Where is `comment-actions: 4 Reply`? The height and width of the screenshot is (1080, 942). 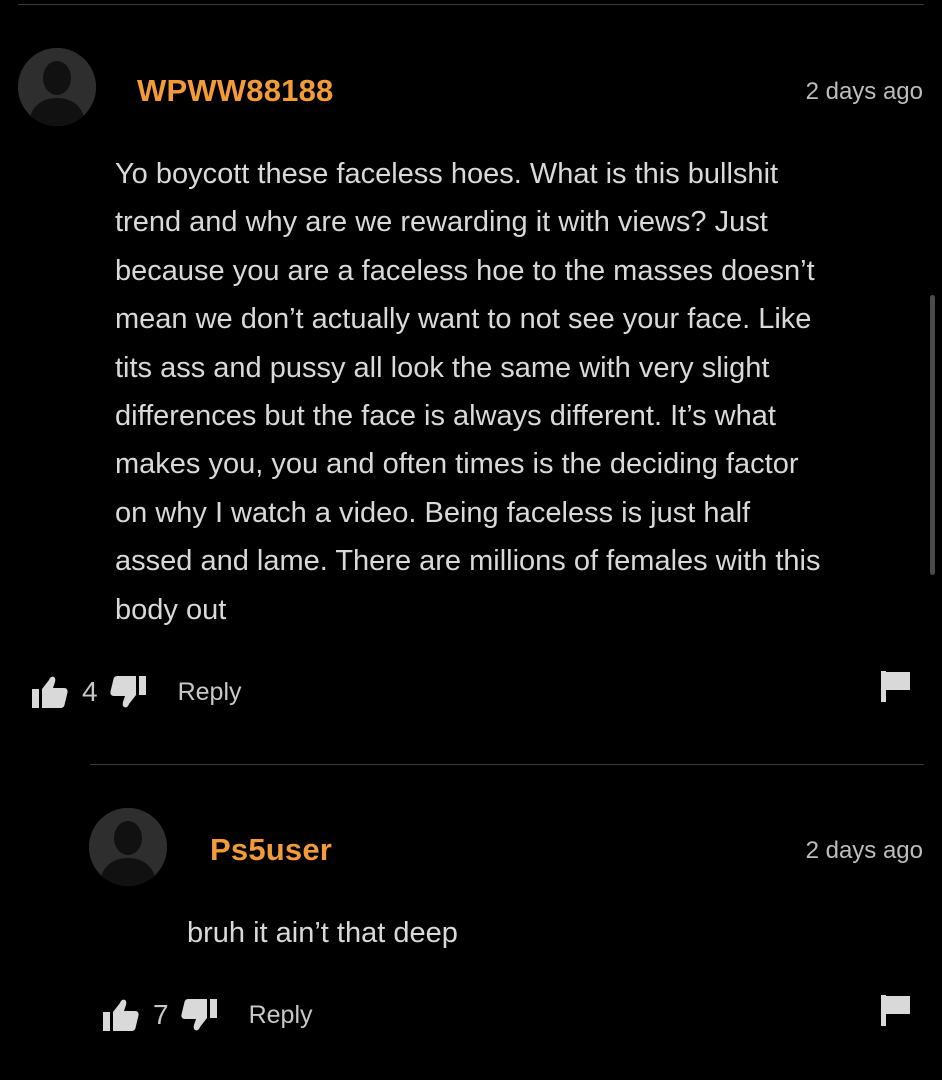
comment-actions: 4 Reply is located at coordinates (136, 692).